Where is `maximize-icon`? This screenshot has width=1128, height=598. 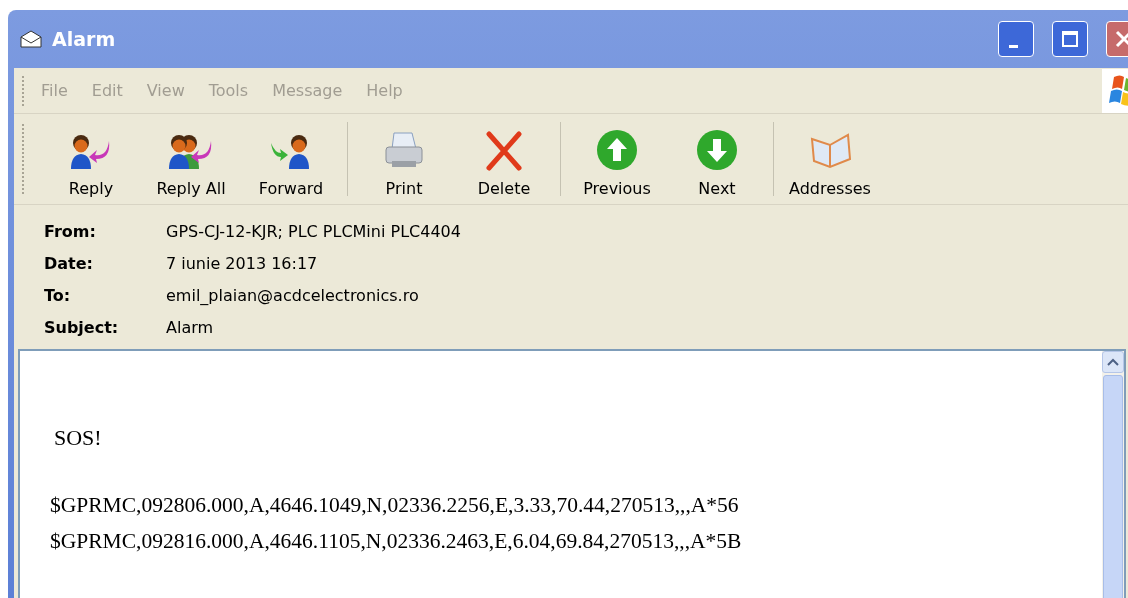 maximize-icon is located at coordinates (1070, 39).